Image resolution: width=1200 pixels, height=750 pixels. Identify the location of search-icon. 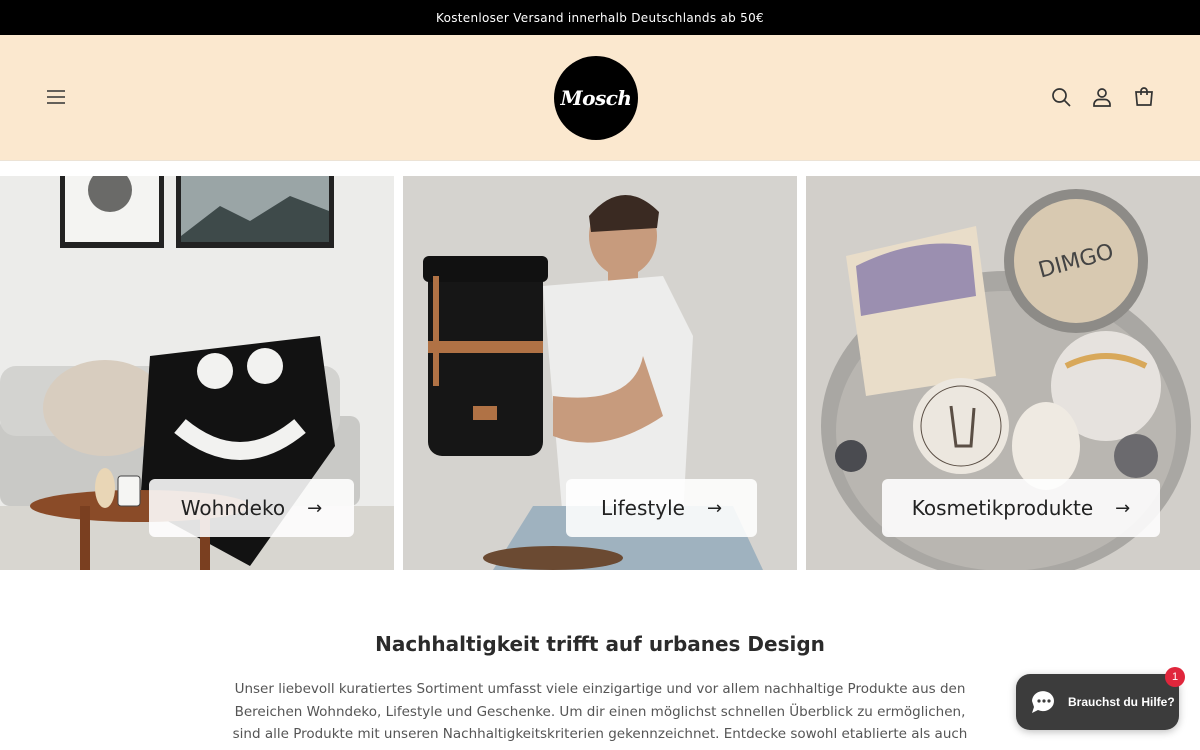
(1061, 97).